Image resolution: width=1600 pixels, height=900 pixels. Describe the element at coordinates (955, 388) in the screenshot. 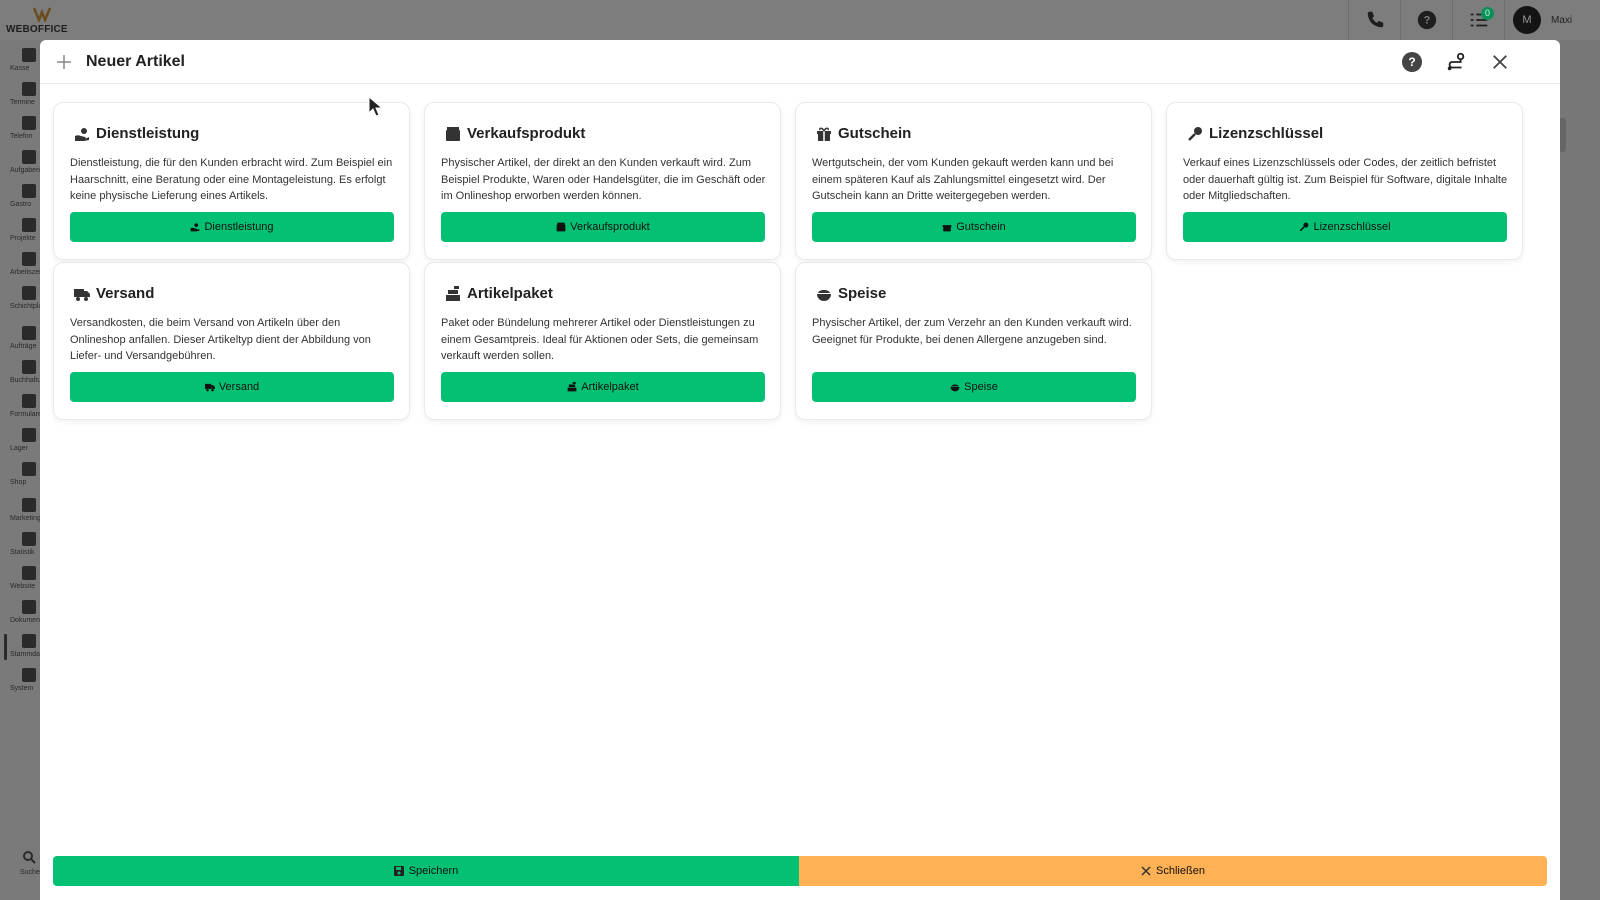

I see `bowl-food-icon` at that location.